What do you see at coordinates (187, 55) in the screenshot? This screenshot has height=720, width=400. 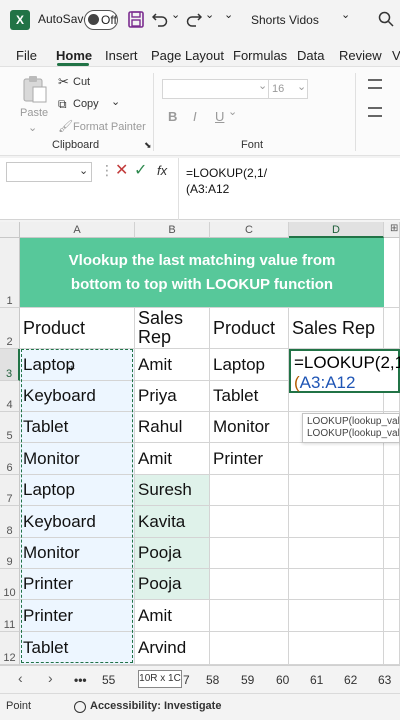 I see `tab-page-layout: Page Layout` at bounding box center [187, 55].